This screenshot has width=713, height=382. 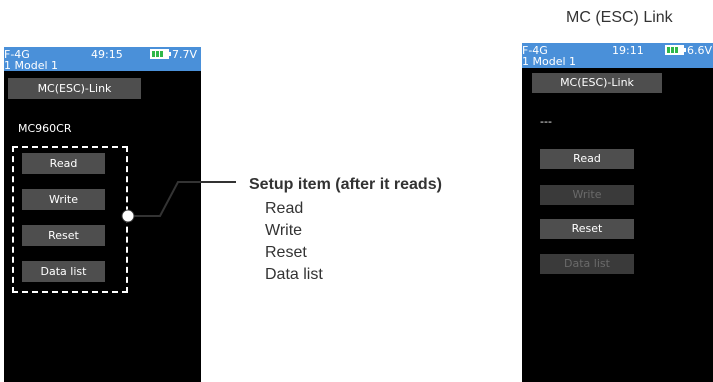 I want to click on data-list-button: Data list, so click(x=587, y=264).